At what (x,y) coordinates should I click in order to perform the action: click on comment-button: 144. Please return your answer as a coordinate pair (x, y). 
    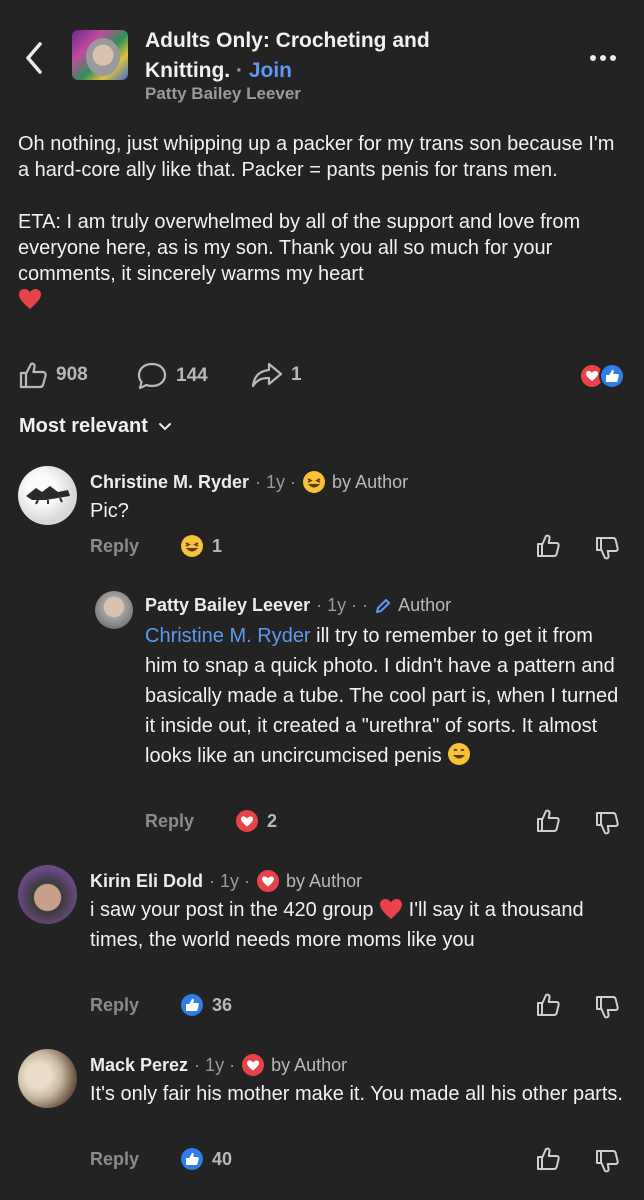
    Looking at the image, I should click on (172, 376).